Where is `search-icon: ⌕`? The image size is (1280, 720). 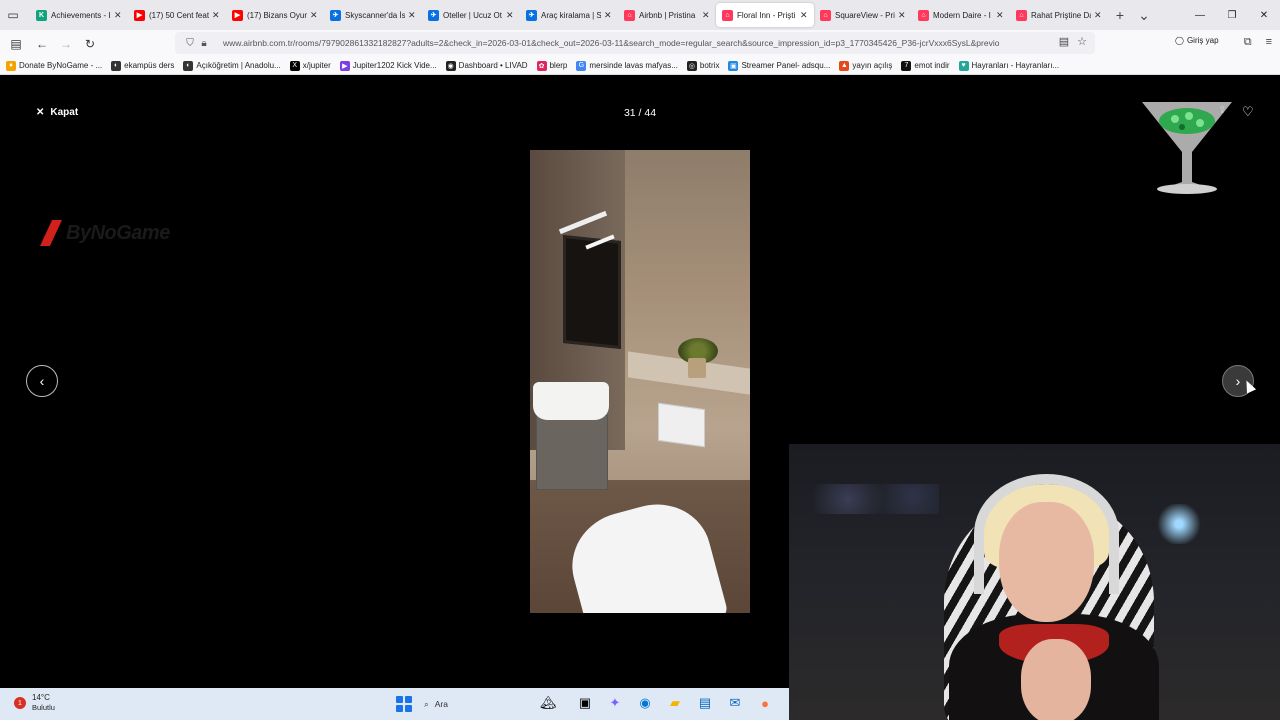 search-icon: ⌕ is located at coordinates (426, 703).